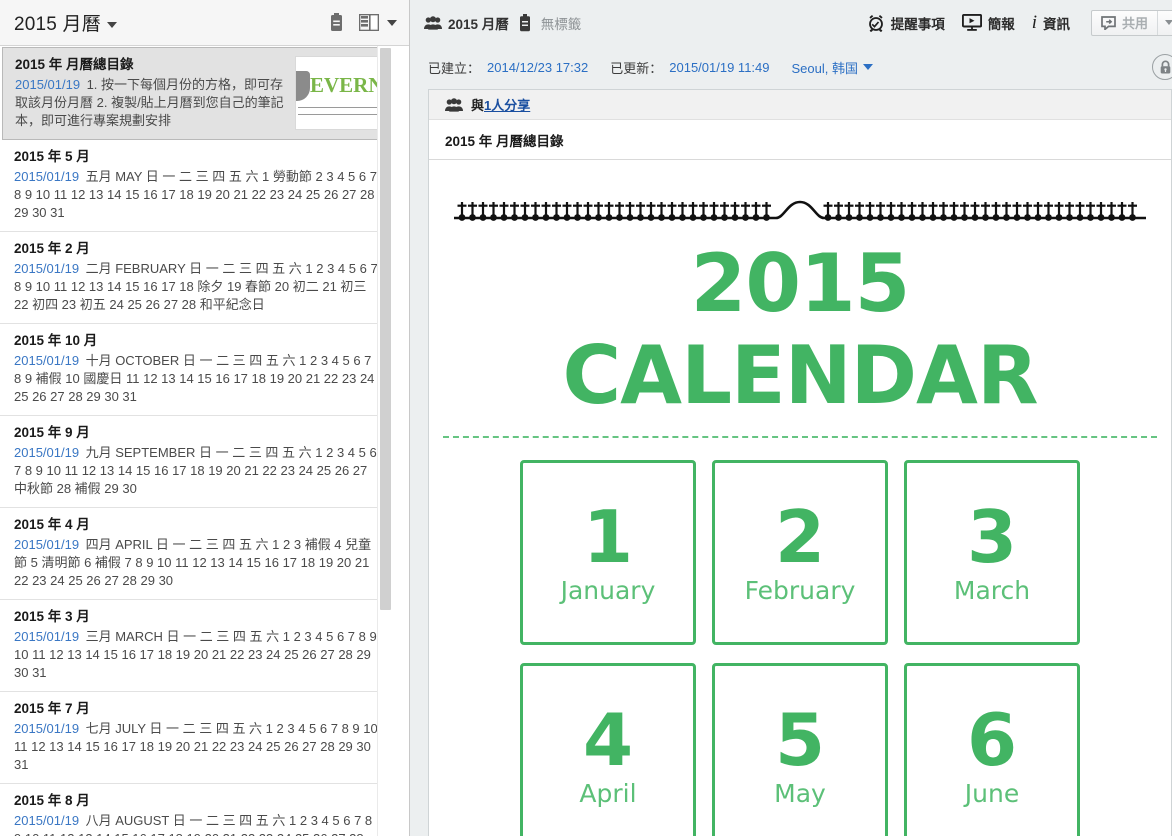 This screenshot has height=836, width=1172. What do you see at coordinates (1124, 23) in the screenshot?
I see `share-button: 共用` at bounding box center [1124, 23].